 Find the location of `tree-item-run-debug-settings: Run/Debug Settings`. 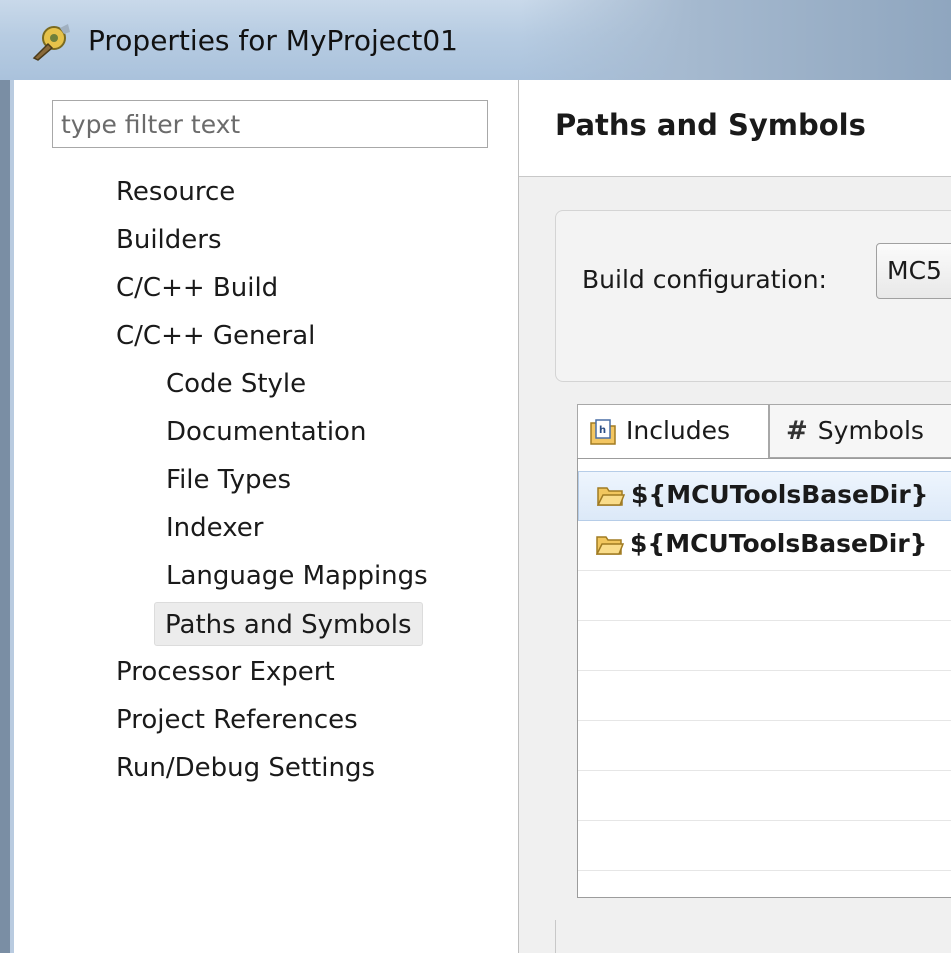

tree-item-run-debug-settings: Run/Debug Settings is located at coordinates (245, 768).